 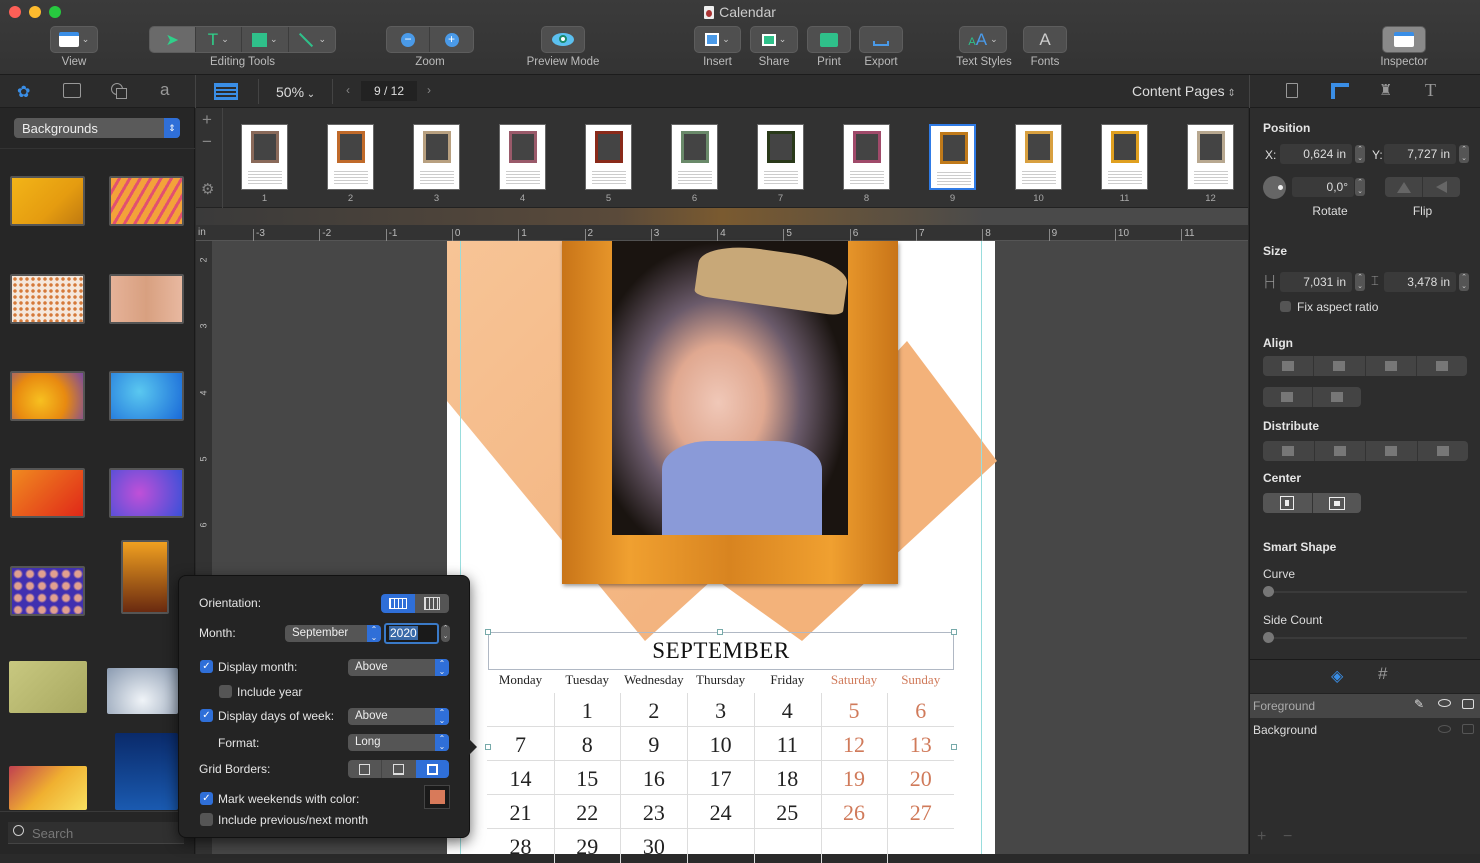 I want to click on view-button: ⌄, so click(x=74, y=39).